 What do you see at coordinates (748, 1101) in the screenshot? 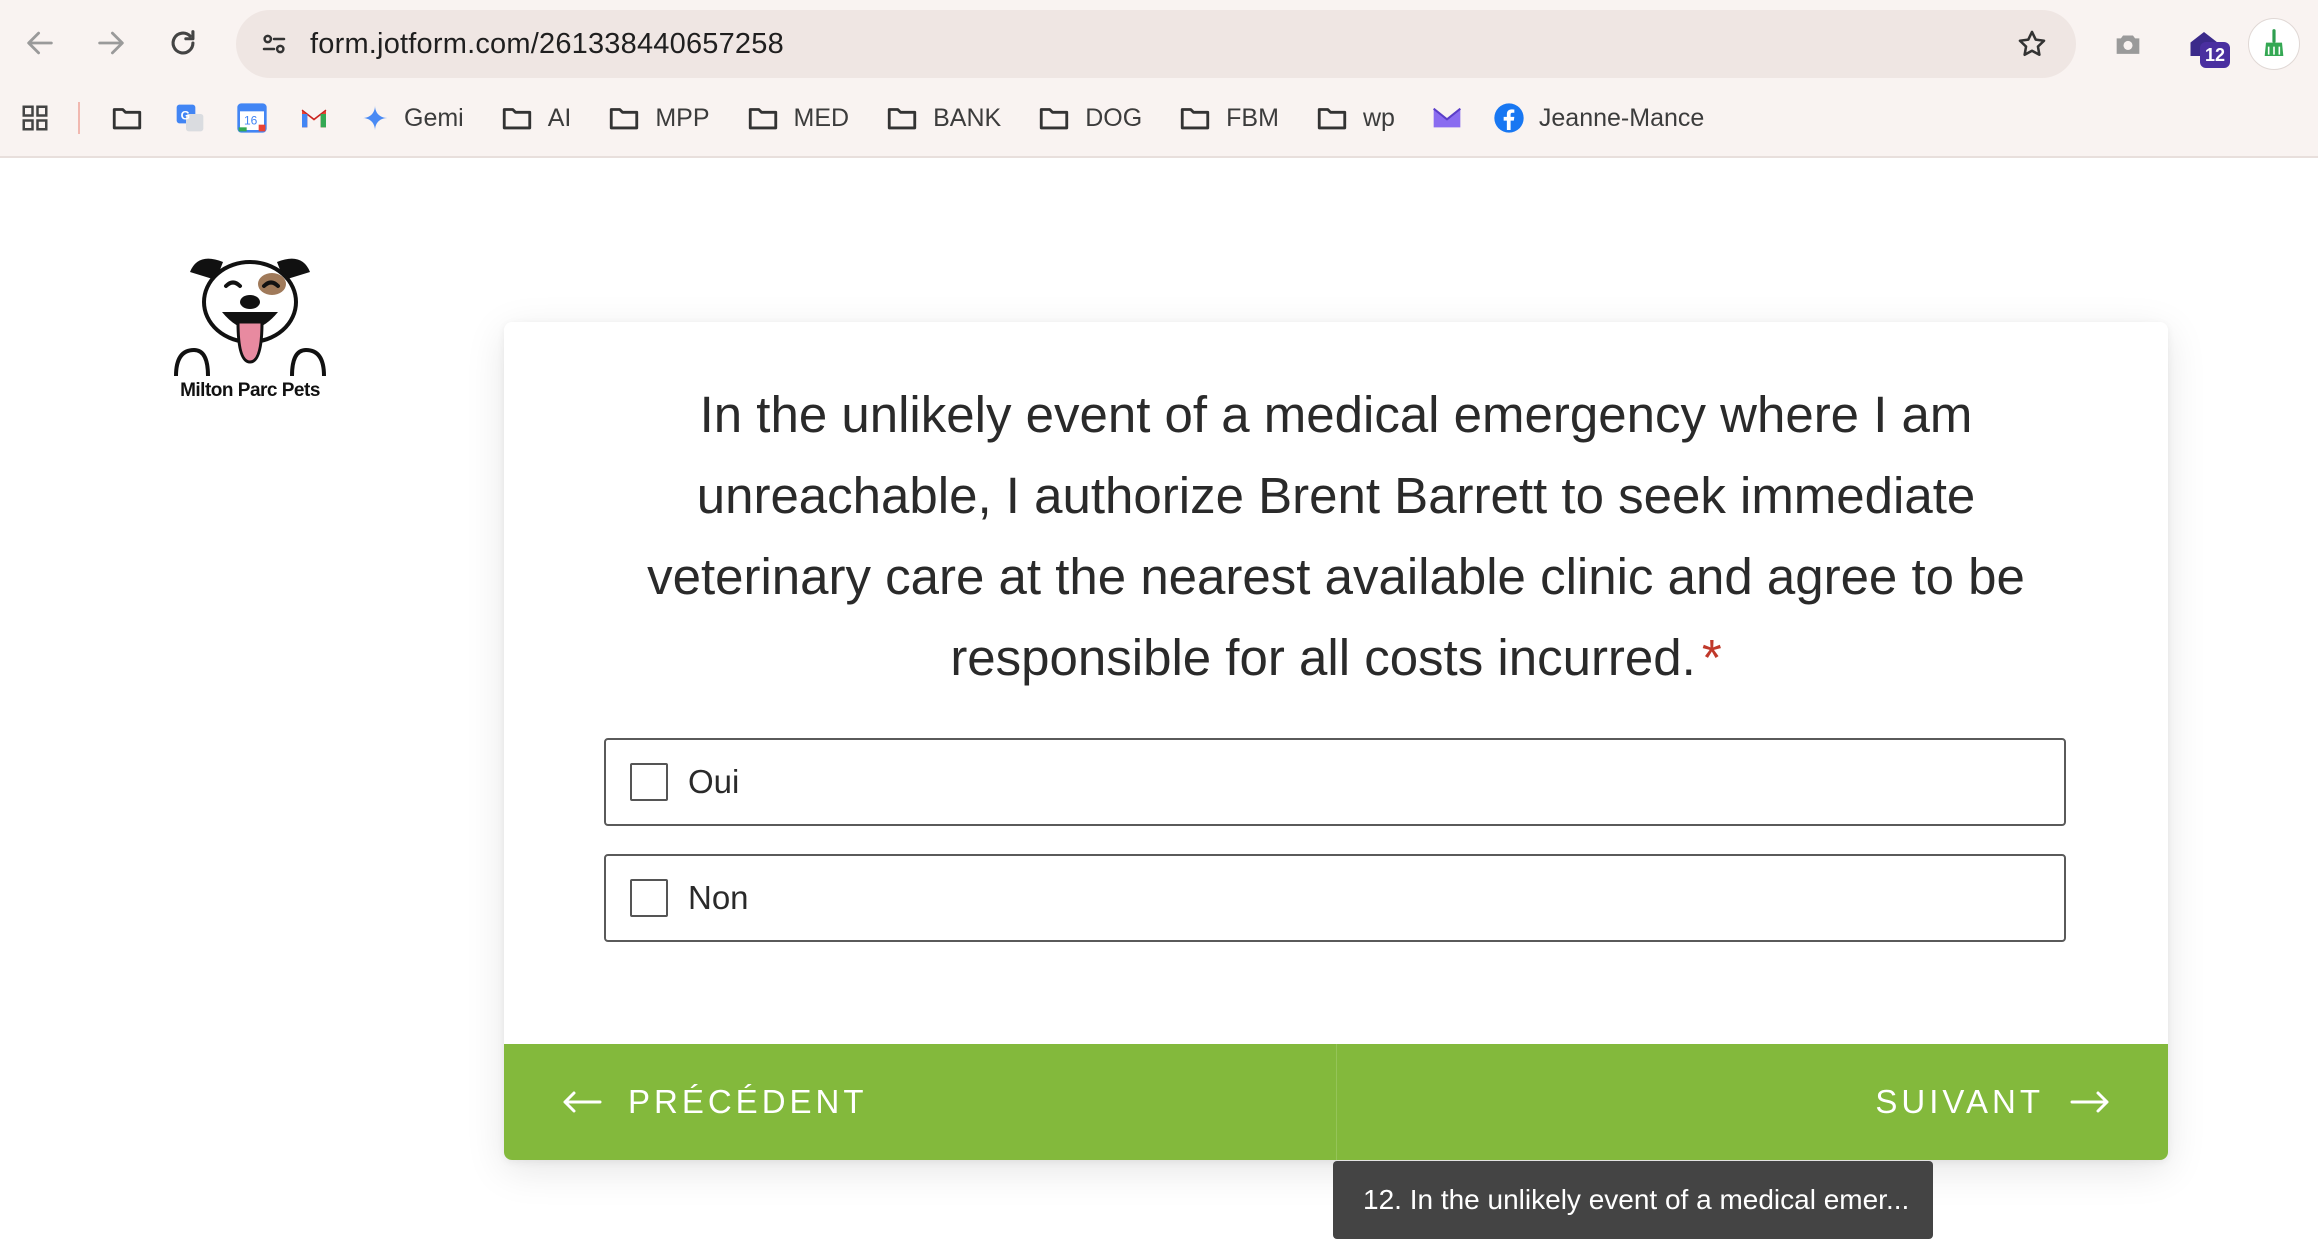
I see `previous-label: PRÉCÉDENT` at bounding box center [748, 1101].